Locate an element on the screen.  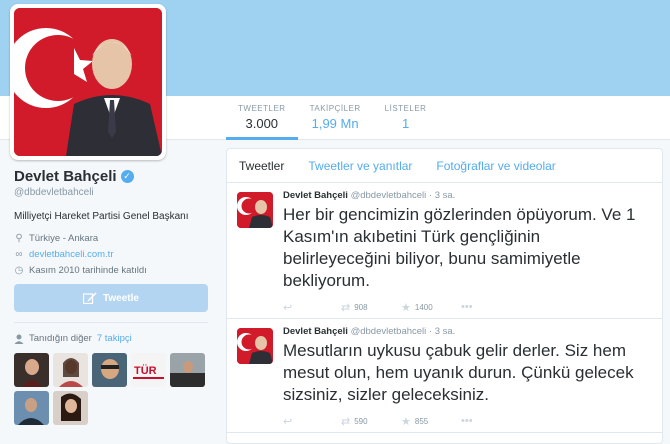
known-followers-link: 7 takipçi is located at coordinates (114, 338).